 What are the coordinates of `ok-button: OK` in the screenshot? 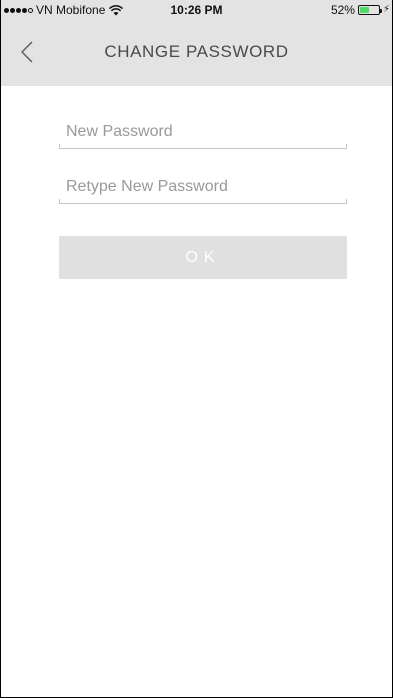 It's located at (203, 257).